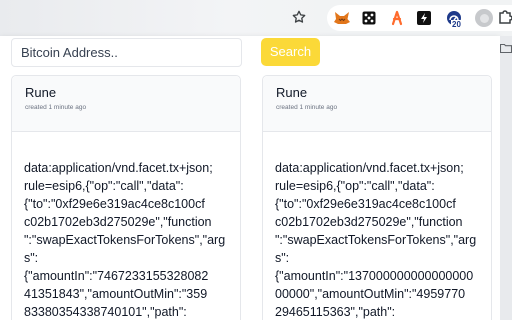 This screenshot has width=512, height=320. What do you see at coordinates (505, 17) in the screenshot?
I see `puzzle-icon` at bounding box center [505, 17].